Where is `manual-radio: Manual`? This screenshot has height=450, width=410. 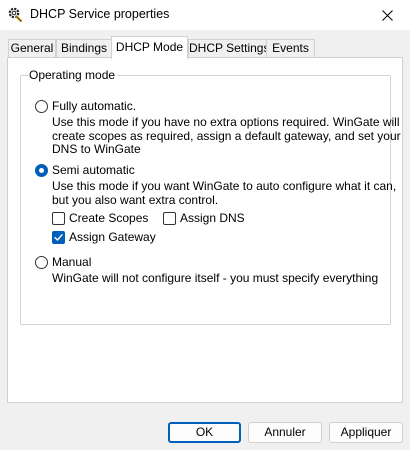
manual-radio: Manual is located at coordinates (63, 262).